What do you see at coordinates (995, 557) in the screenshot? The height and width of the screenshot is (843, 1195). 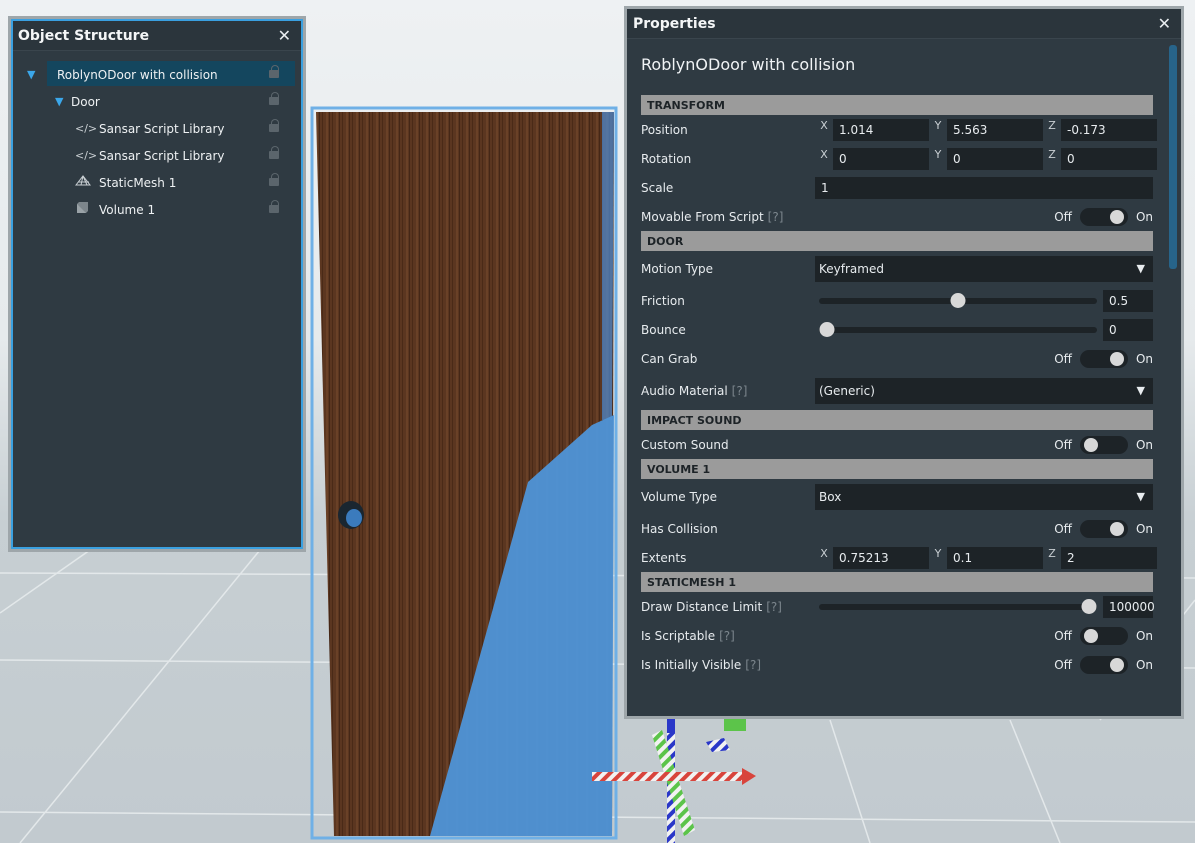 I see `extents-y-input: 0.1` at bounding box center [995, 557].